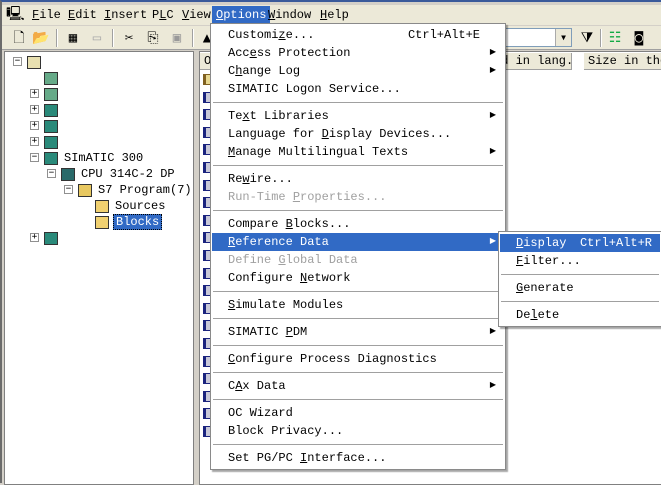 The width and height of the screenshot is (661, 485). Describe the element at coordinates (94, 158) in the screenshot. I see `tree-item: SImATIC 300` at that location.